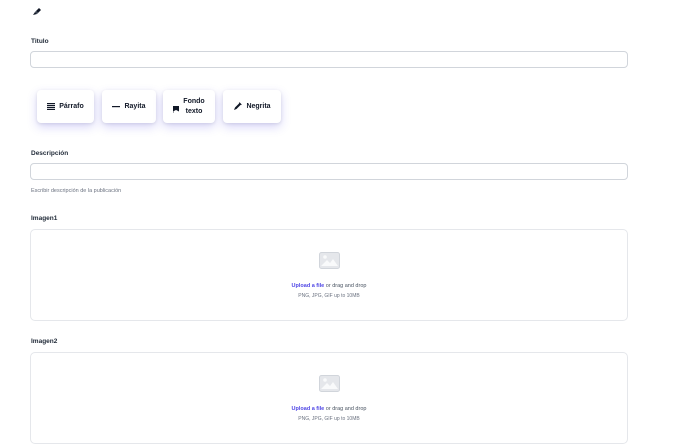 Image resolution: width=680 pixels, height=444 pixels. What do you see at coordinates (308, 409) in the screenshot?
I see `imagen2-upload-link: Upload a file` at bounding box center [308, 409].